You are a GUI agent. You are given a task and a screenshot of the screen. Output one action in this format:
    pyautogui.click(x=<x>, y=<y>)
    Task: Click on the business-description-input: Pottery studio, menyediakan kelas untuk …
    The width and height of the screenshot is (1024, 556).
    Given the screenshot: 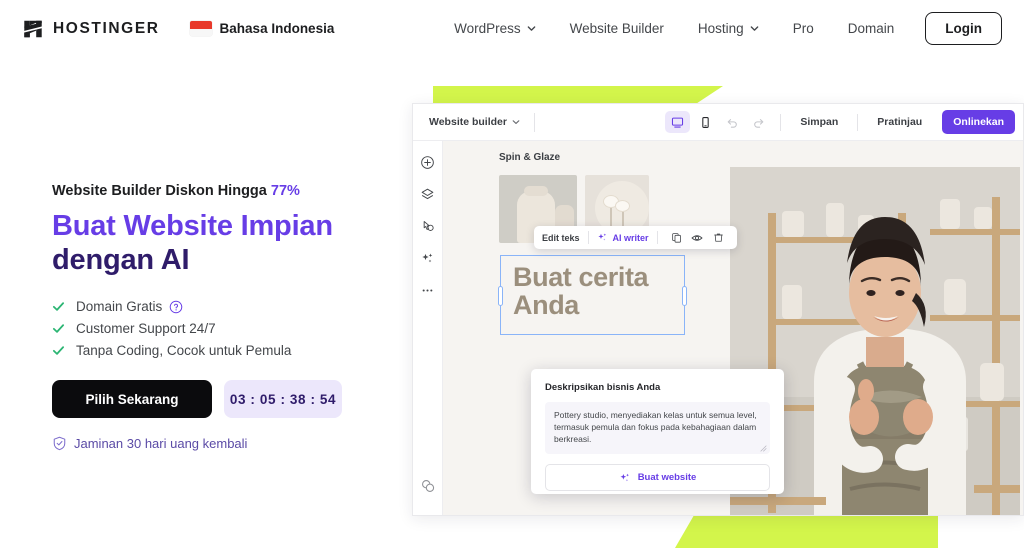 What is the action you would take?
    pyautogui.click(x=657, y=428)
    